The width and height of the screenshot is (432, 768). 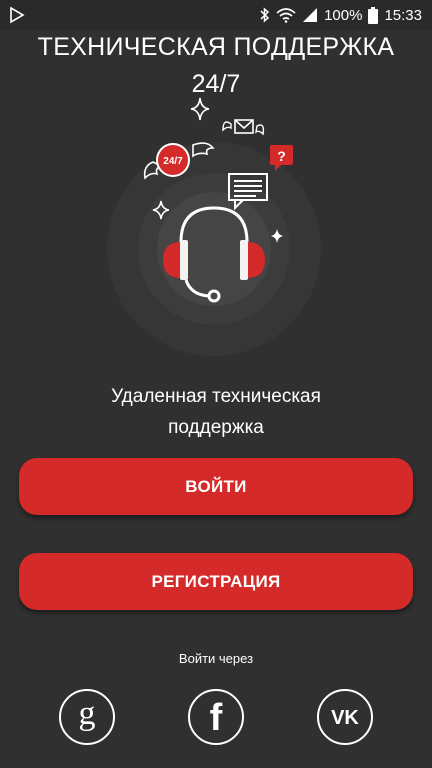 What do you see at coordinates (173, 161) in the screenshot?
I see `svg-text: 24/7` at bounding box center [173, 161].